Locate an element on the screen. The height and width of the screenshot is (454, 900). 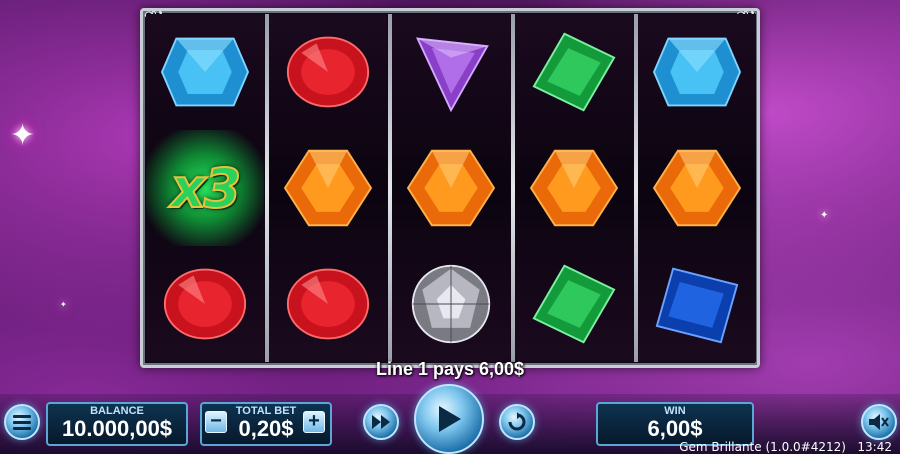
sound-muted-icon is located at coordinates (879, 422).